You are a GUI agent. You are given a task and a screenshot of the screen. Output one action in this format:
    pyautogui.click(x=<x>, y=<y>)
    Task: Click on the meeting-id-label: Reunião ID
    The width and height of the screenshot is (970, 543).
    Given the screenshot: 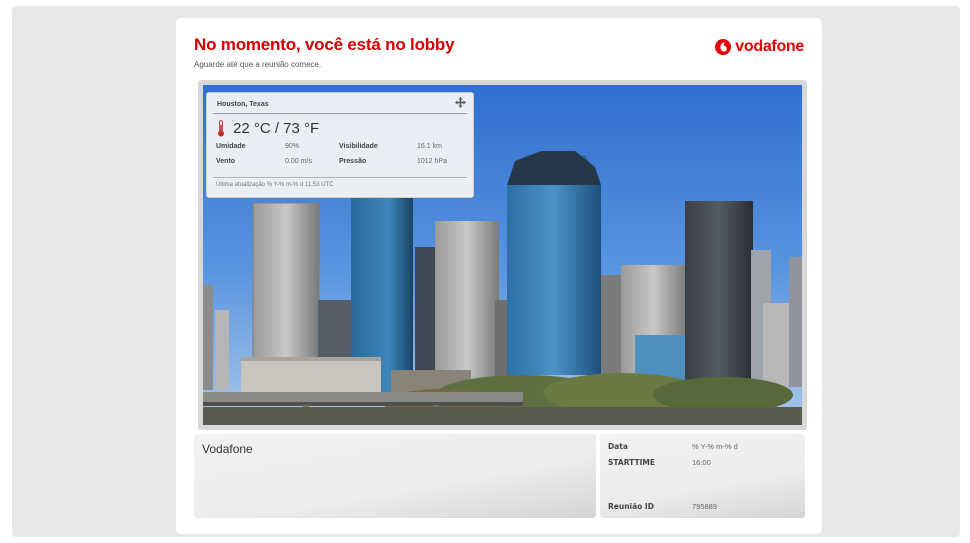 What is the action you would take?
    pyautogui.click(x=631, y=506)
    